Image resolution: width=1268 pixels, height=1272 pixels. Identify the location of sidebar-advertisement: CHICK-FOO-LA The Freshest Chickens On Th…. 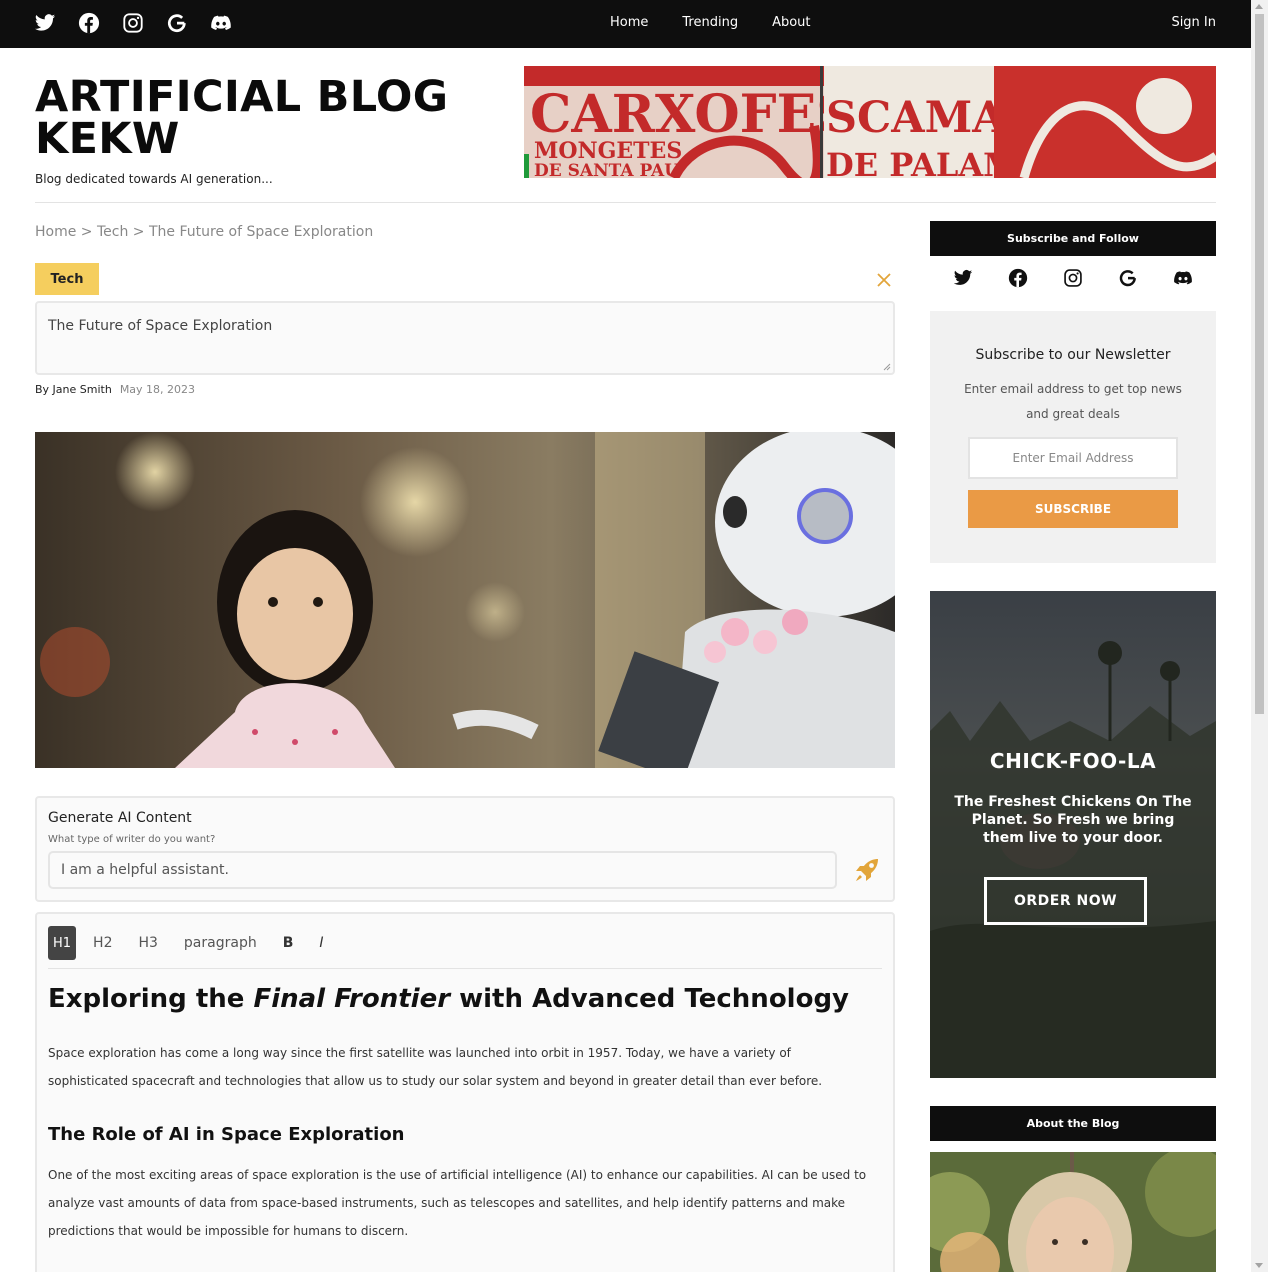
(1073, 834).